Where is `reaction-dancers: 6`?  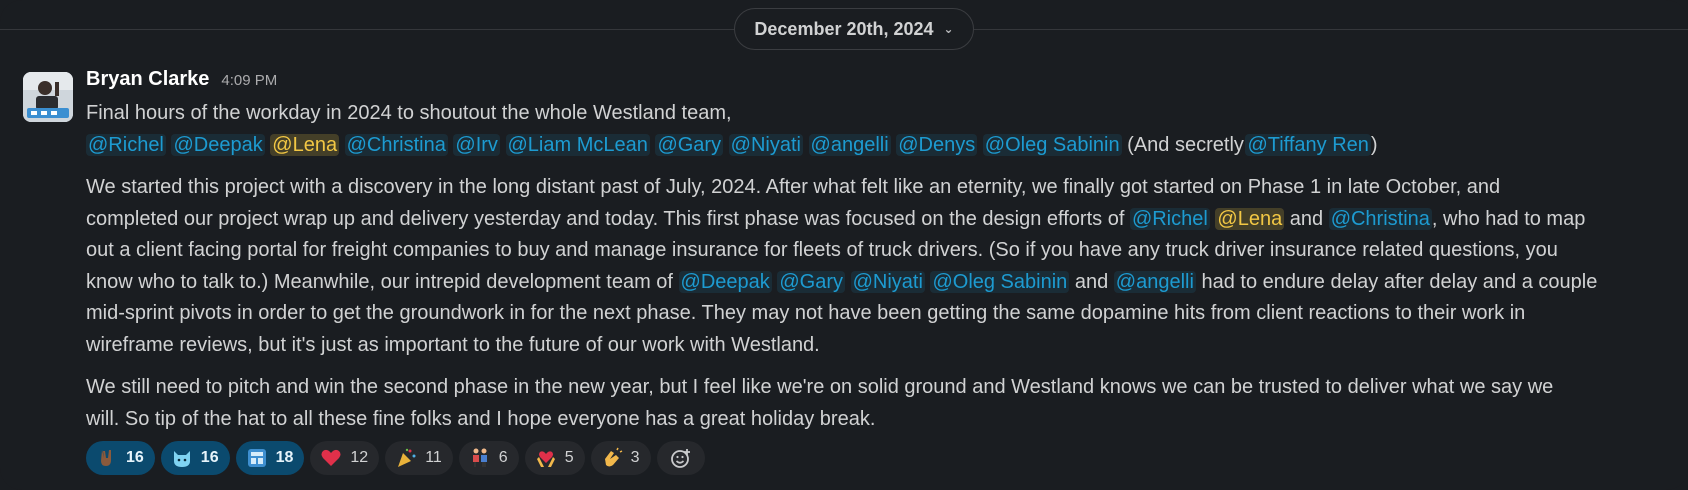
reaction-dancers: 6 is located at coordinates (488, 458).